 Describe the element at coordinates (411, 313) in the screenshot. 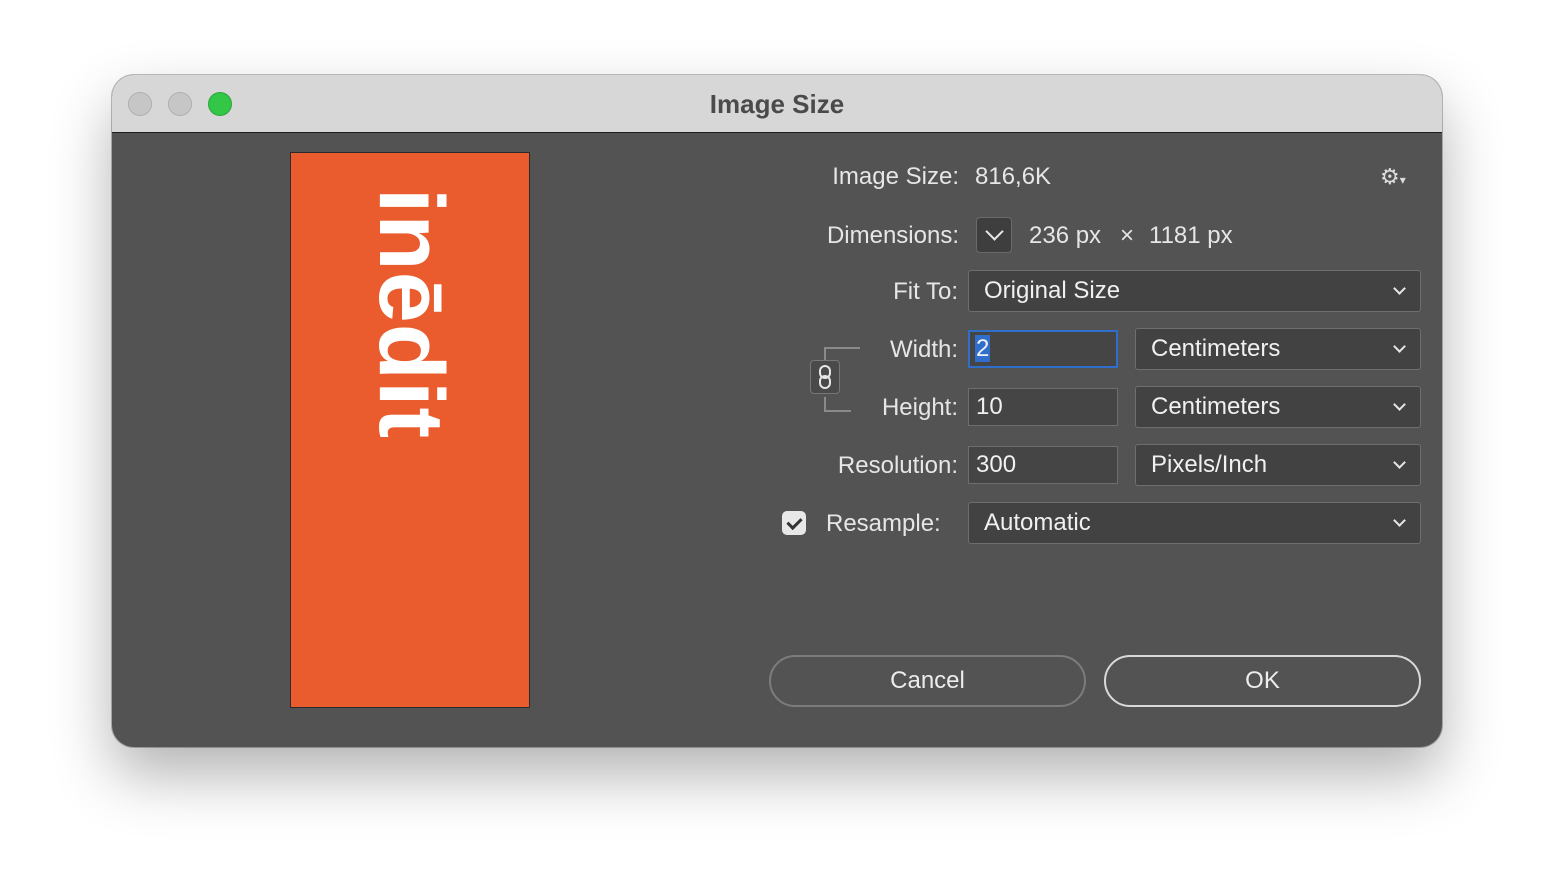

I see `preview-logo-text: inēdit` at that location.